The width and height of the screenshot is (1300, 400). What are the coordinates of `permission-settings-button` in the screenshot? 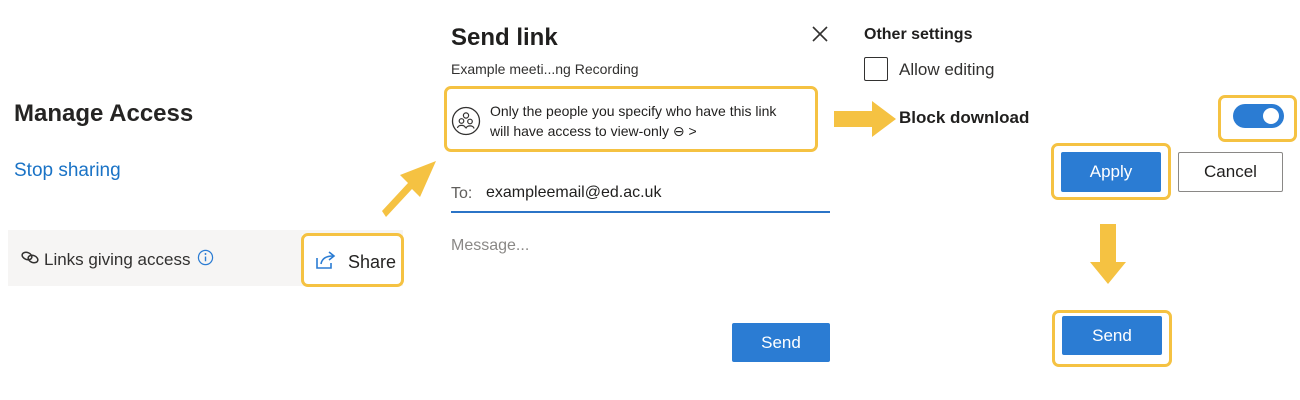 It's located at (631, 119).